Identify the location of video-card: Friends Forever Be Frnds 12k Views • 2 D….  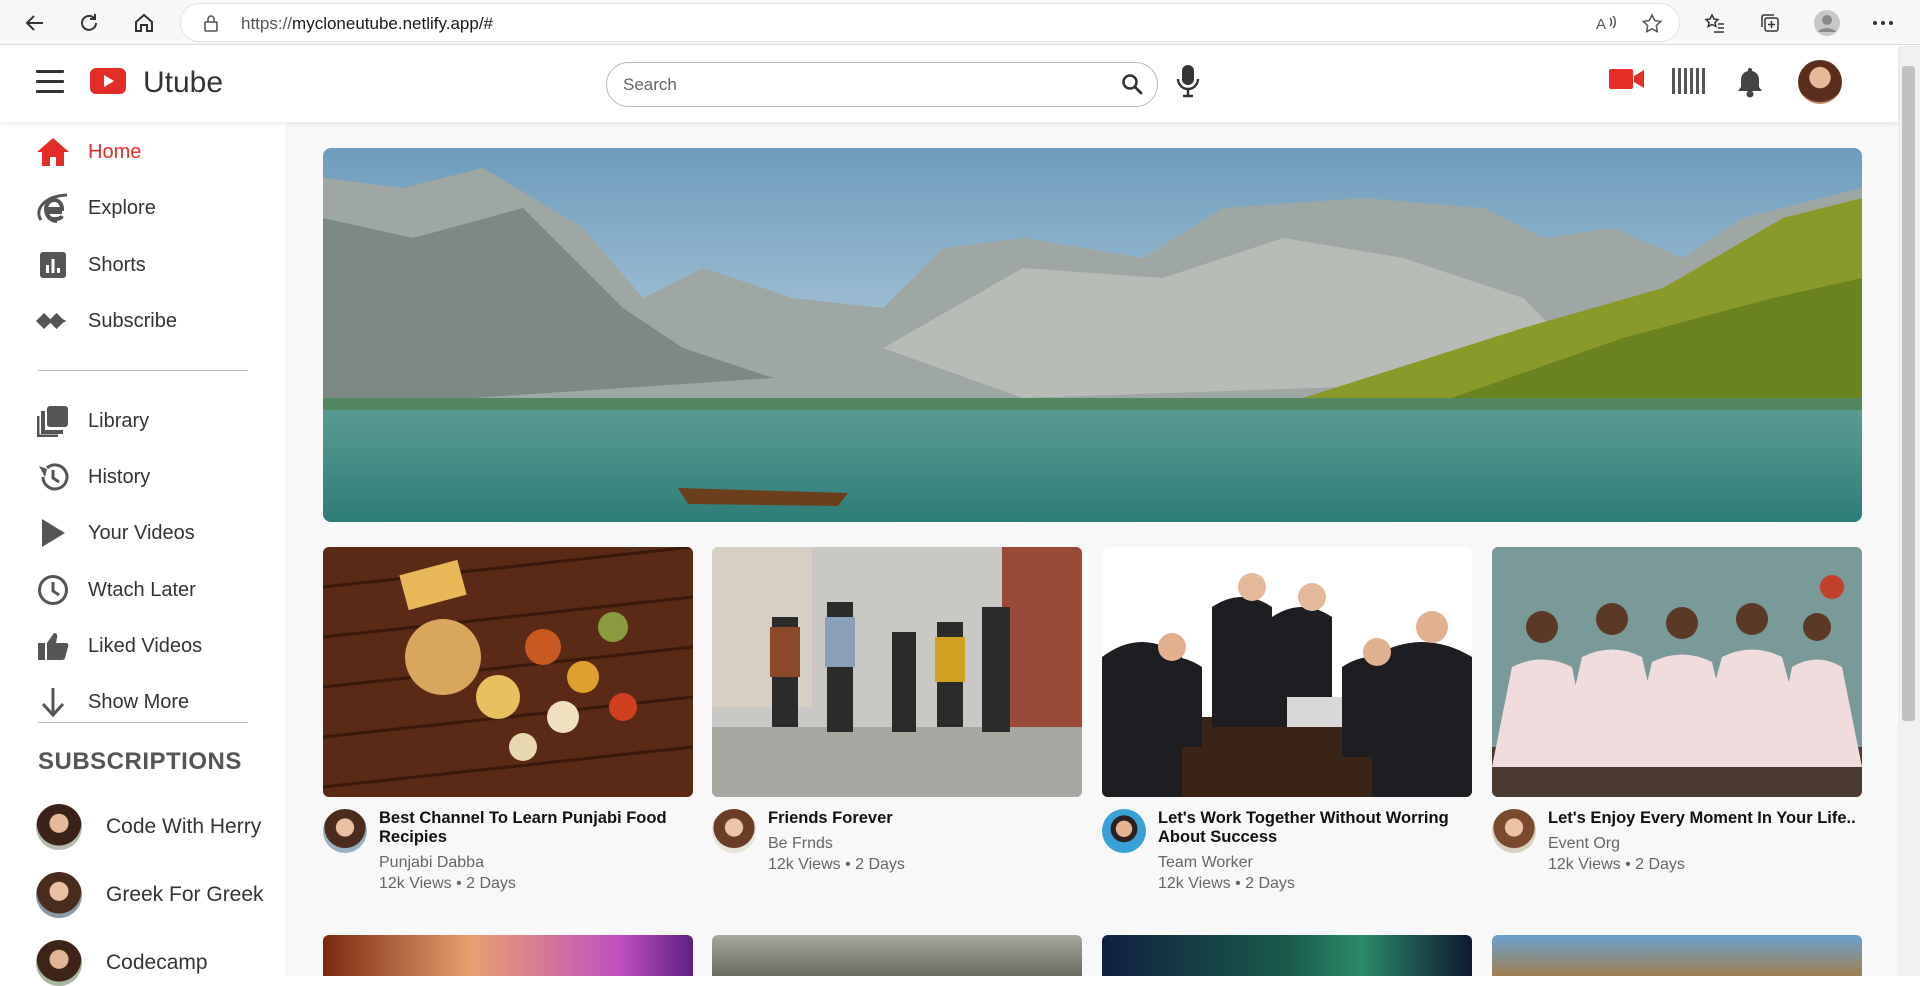
(897, 710).